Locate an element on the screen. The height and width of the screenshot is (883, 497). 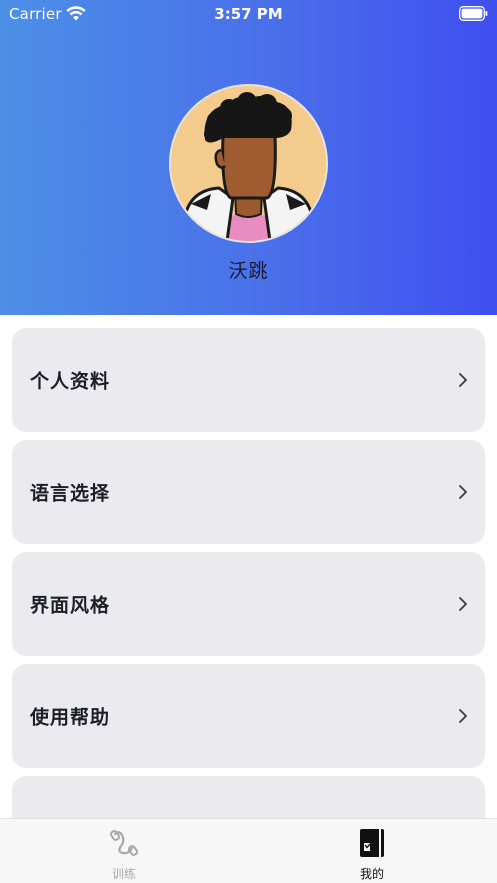
menu-item-language: 语言选择 is located at coordinates (248, 492).